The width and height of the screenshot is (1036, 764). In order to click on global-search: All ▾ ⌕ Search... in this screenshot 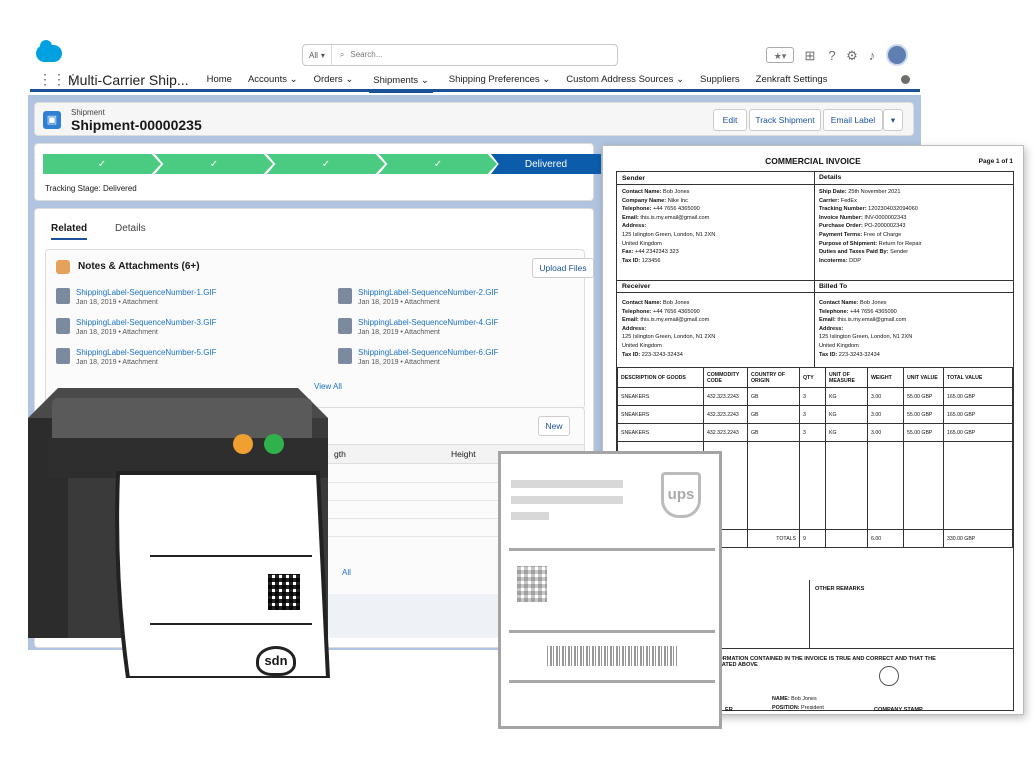, I will do `click(460, 55)`.